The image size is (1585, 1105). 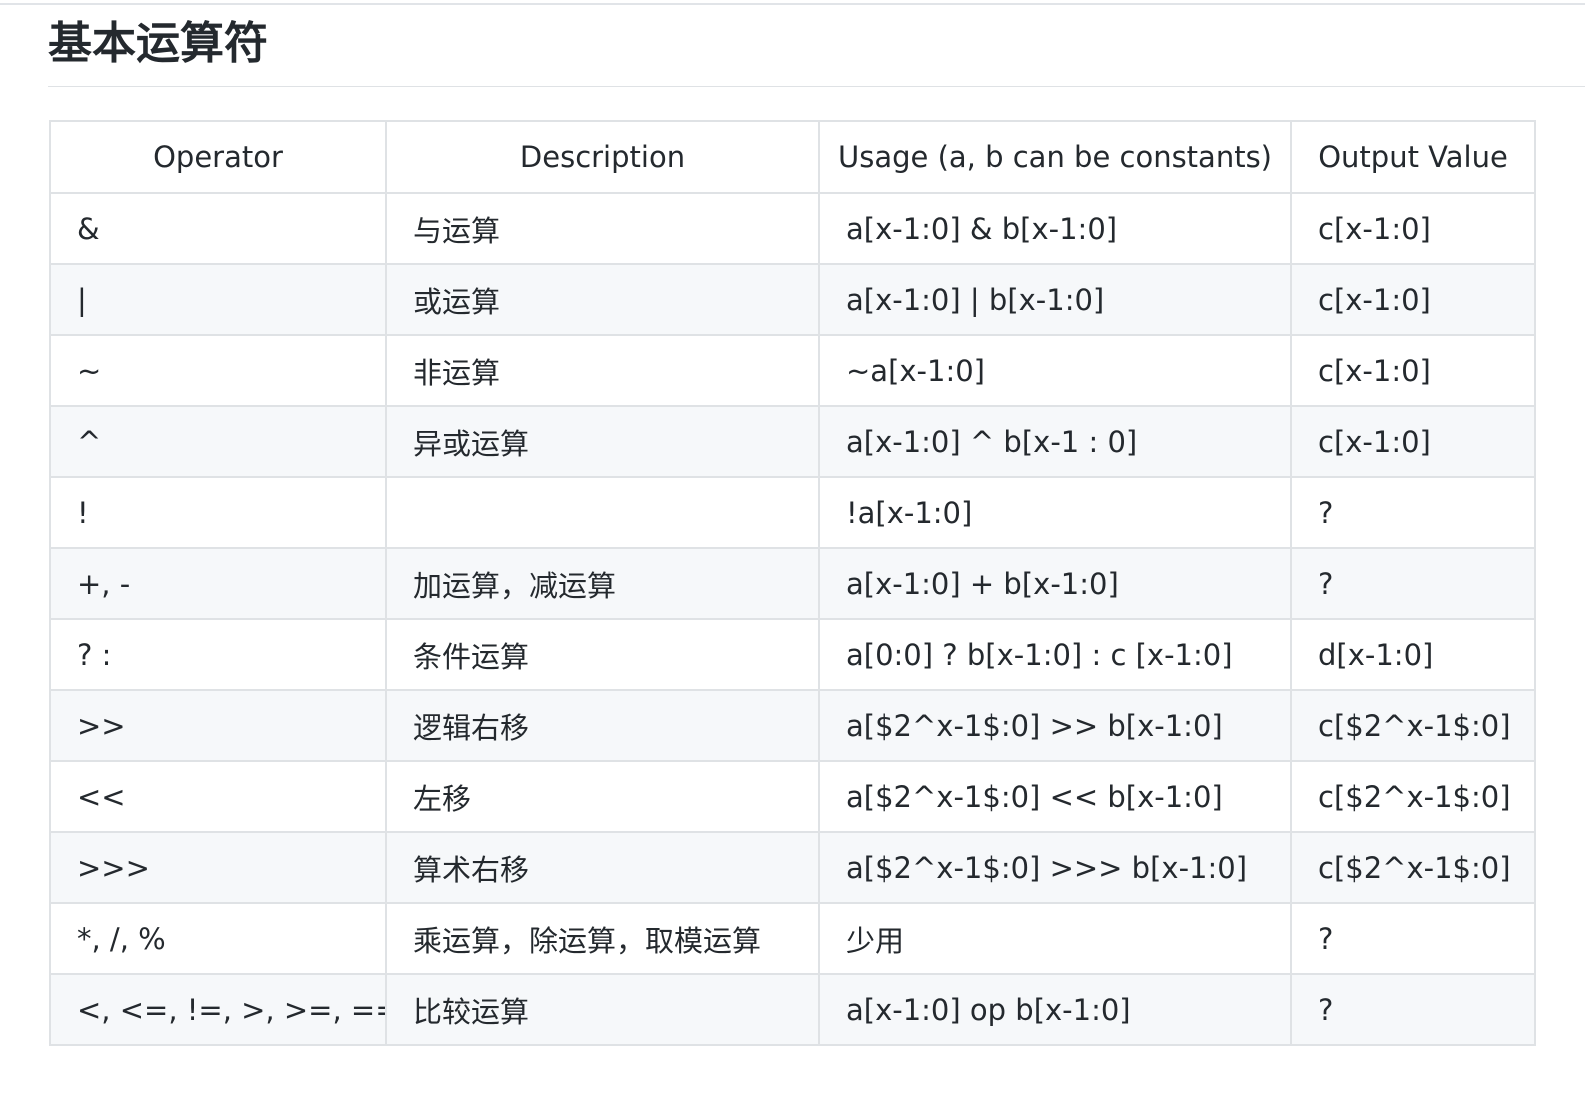 What do you see at coordinates (1055, 725) in the screenshot?
I see `cell-usage: a[$2^x-1$:0] >> b[x-1:0]` at bounding box center [1055, 725].